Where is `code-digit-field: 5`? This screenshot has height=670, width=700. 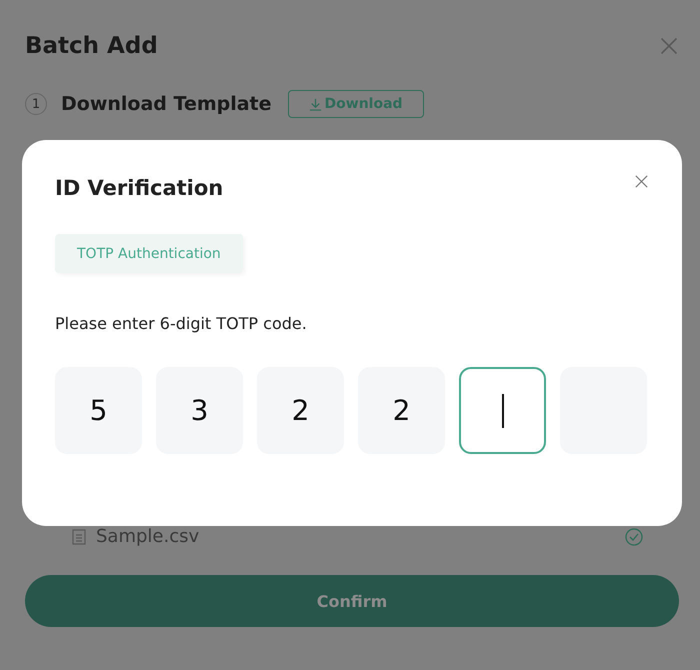 code-digit-field: 5 is located at coordinates (98, 410).